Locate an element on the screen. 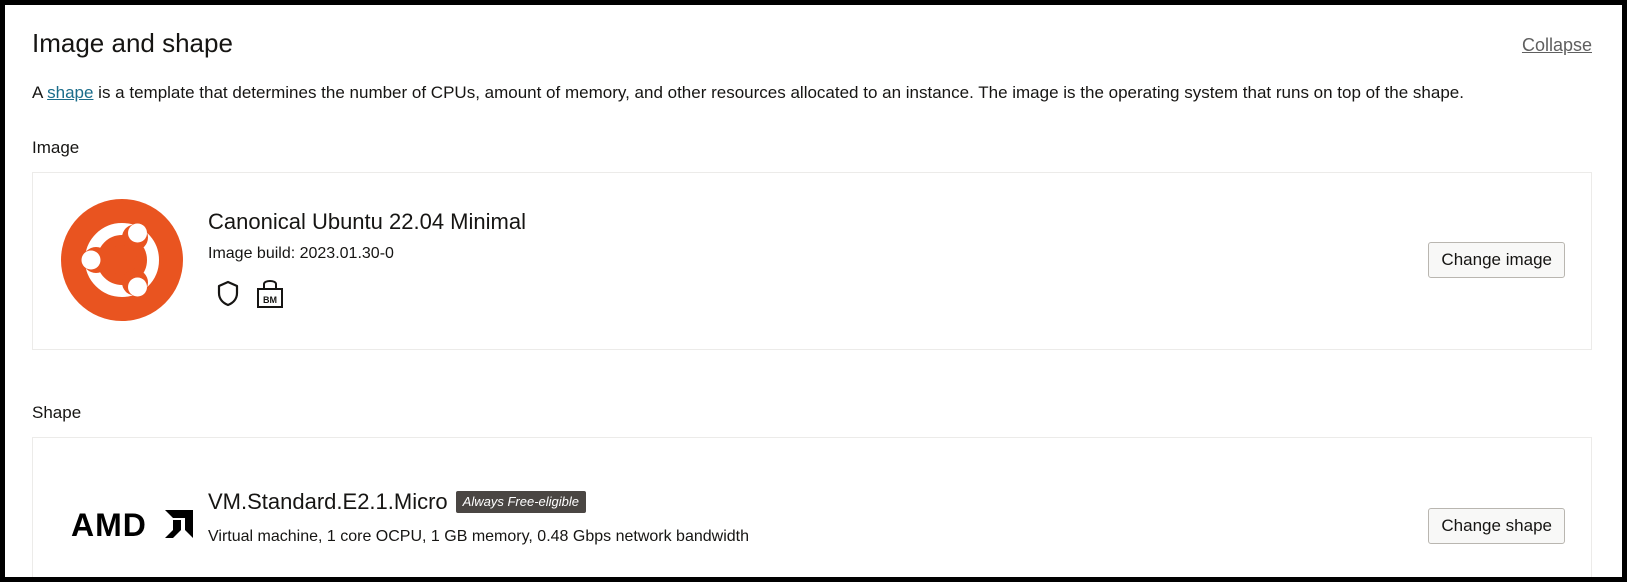 The height and width of the screenshot is (582, 1627). always-free-badge: Always Free-eligible is located at coordinates (520, 502).